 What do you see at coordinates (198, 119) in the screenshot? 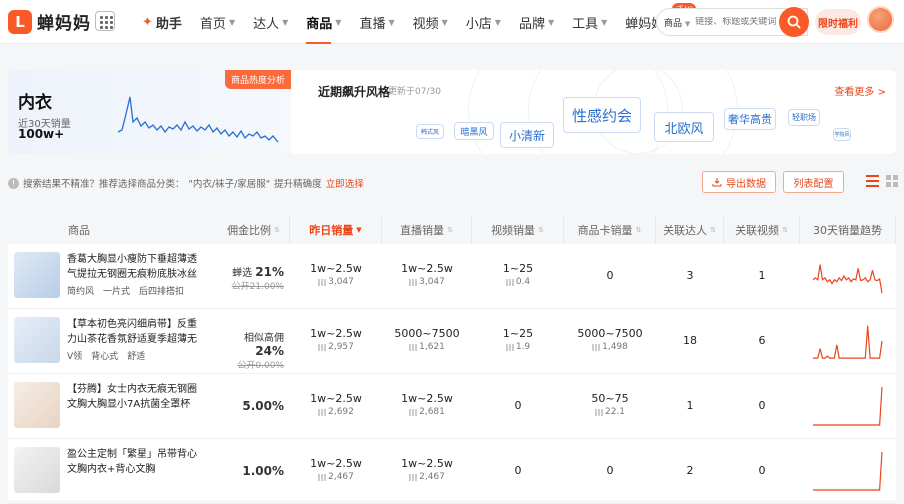
I see `category-trend-chart` at bounding box center [198, 119].